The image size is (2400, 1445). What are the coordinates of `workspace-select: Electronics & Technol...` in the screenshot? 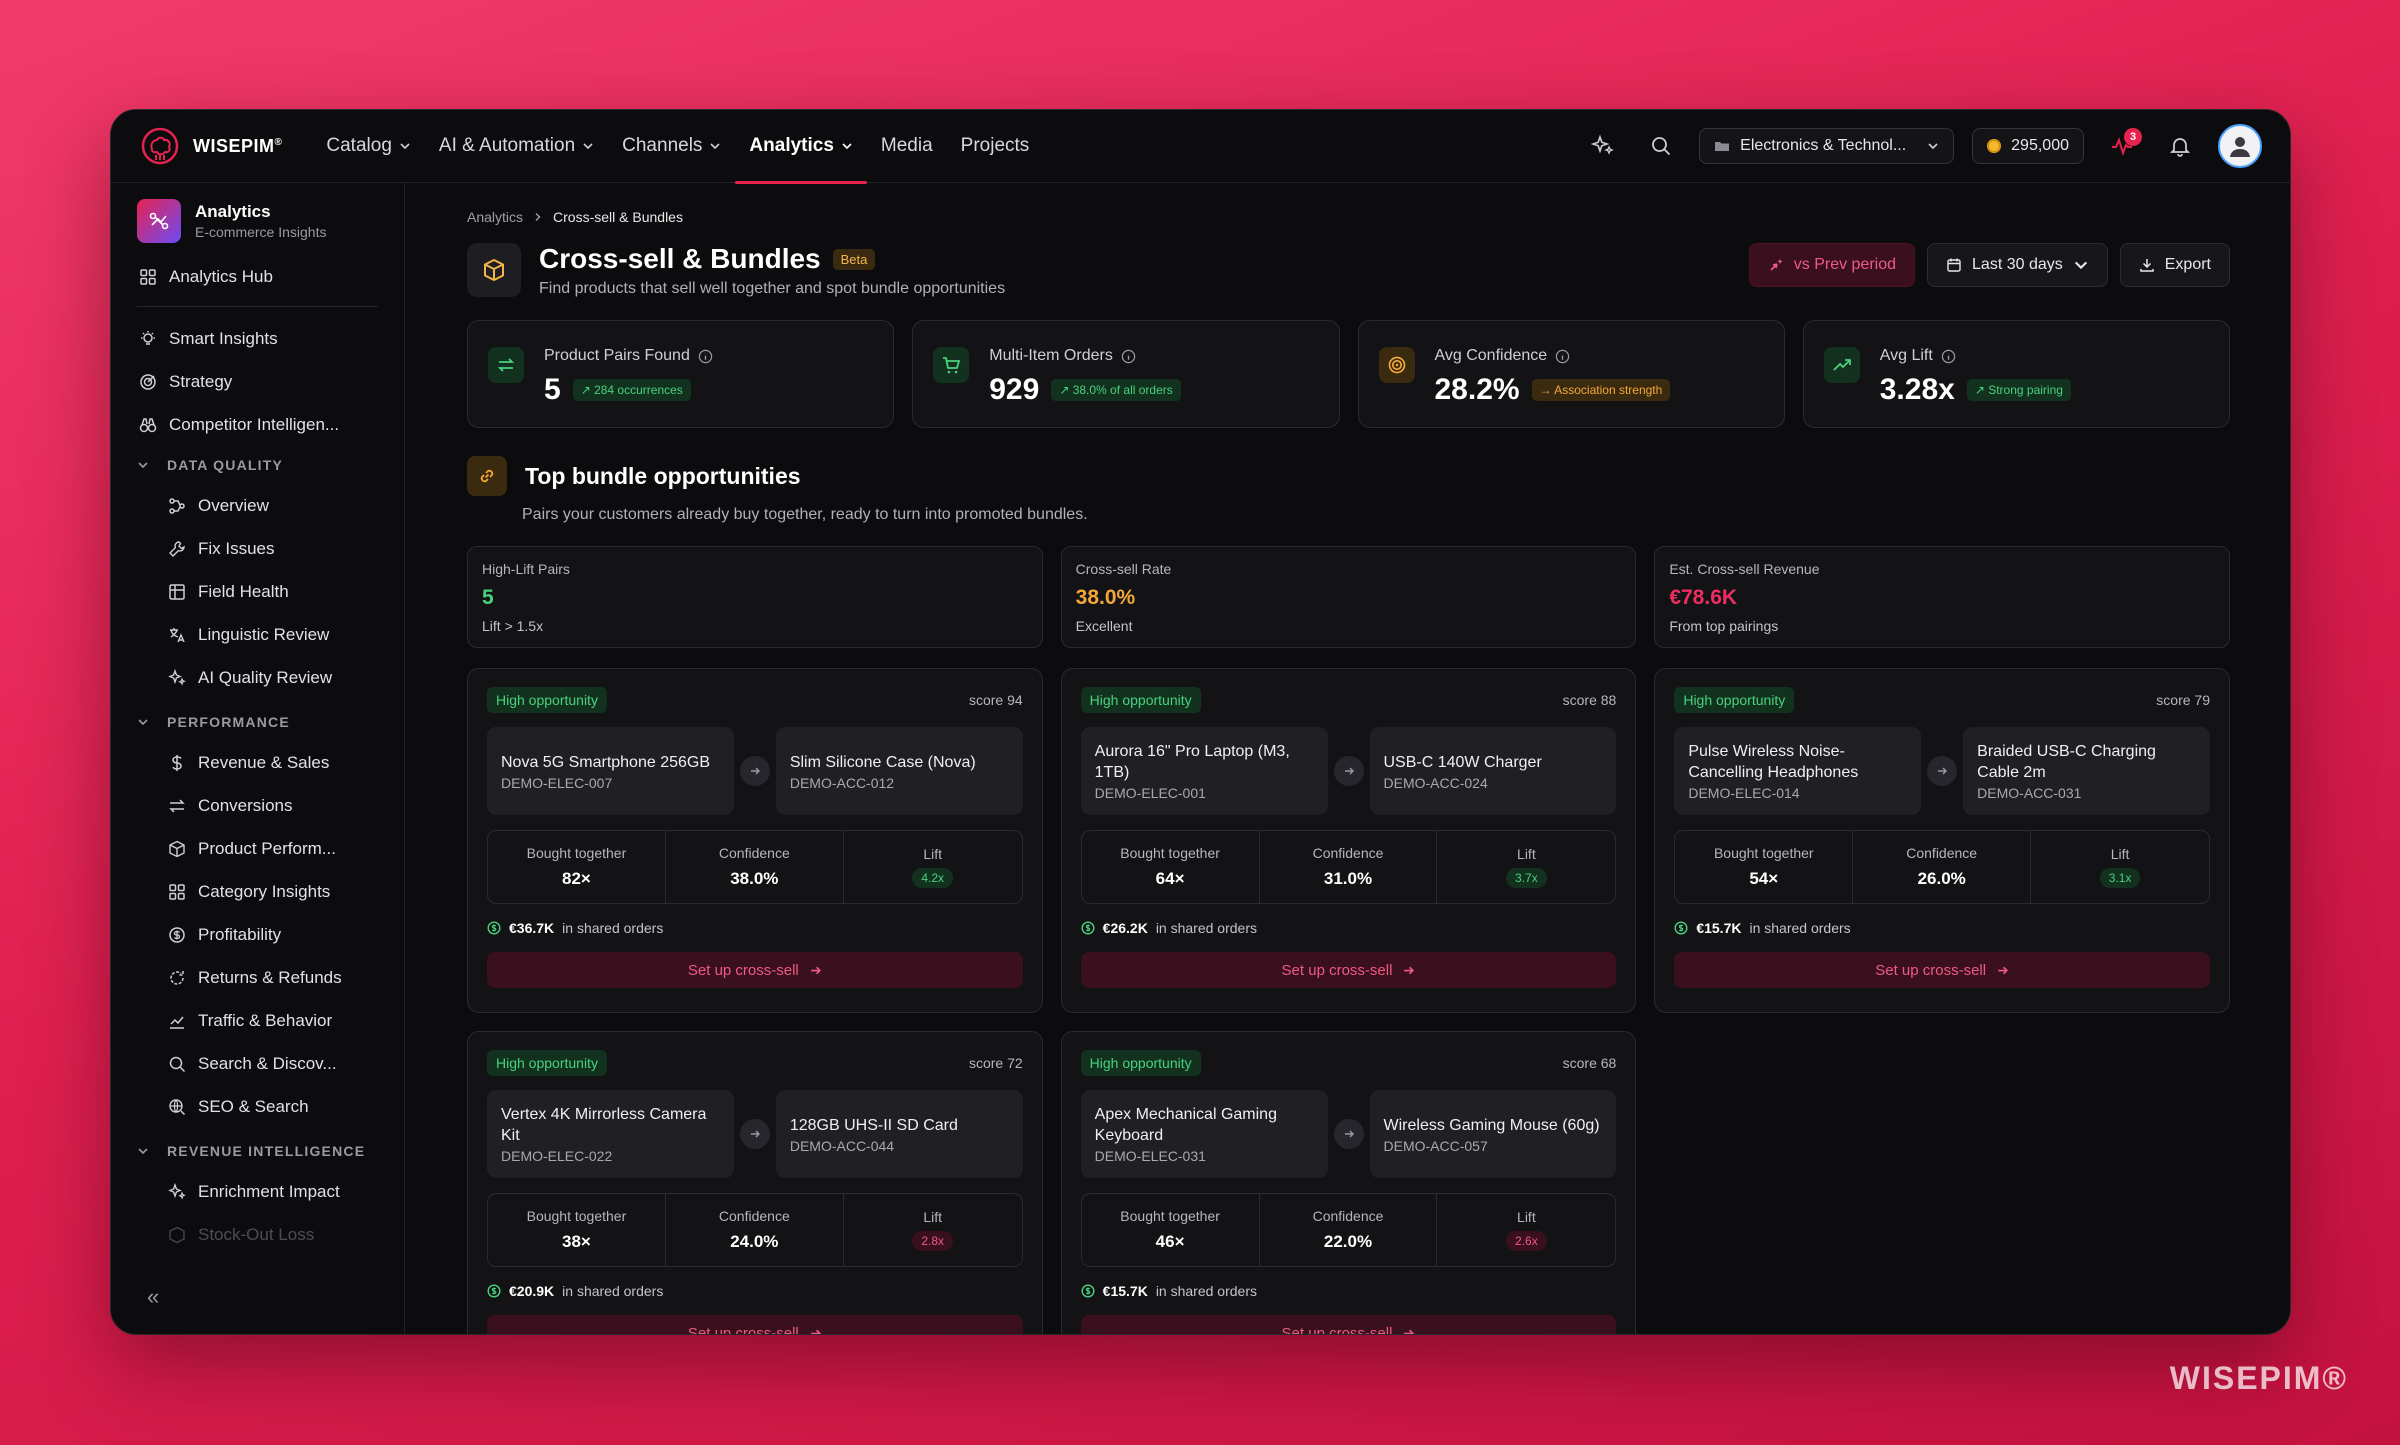 It's located at (1827, 146).